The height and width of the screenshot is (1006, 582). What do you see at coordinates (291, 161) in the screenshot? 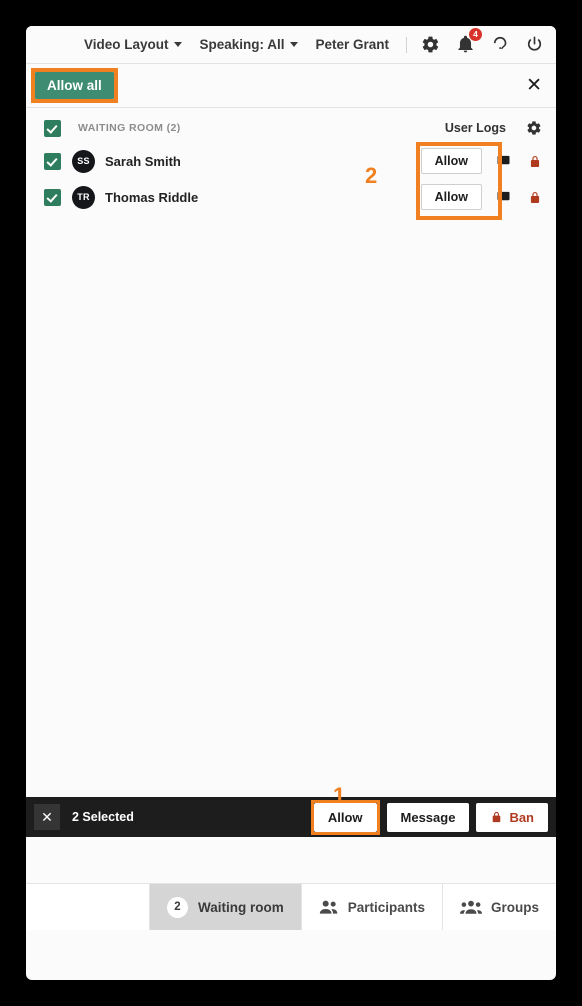
I see `participant-row: SS Sarah Smith Allow` at bounding box center [291, 161].